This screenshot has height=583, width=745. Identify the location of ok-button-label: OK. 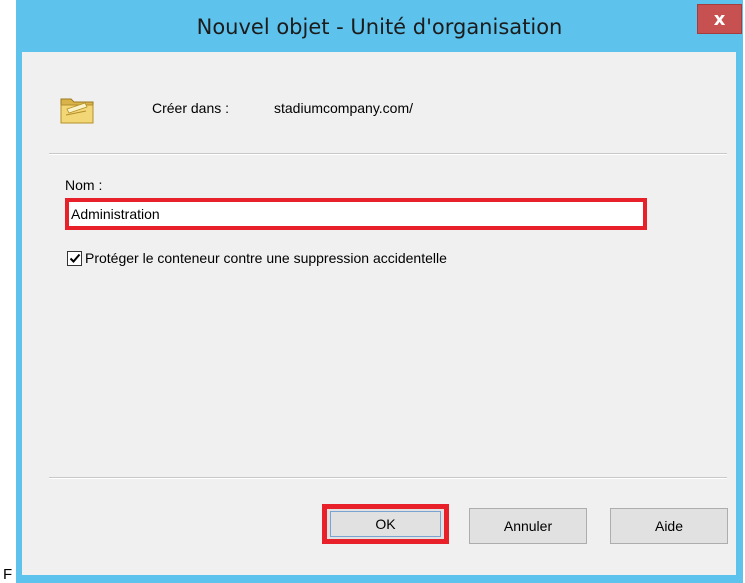
(385, 524).